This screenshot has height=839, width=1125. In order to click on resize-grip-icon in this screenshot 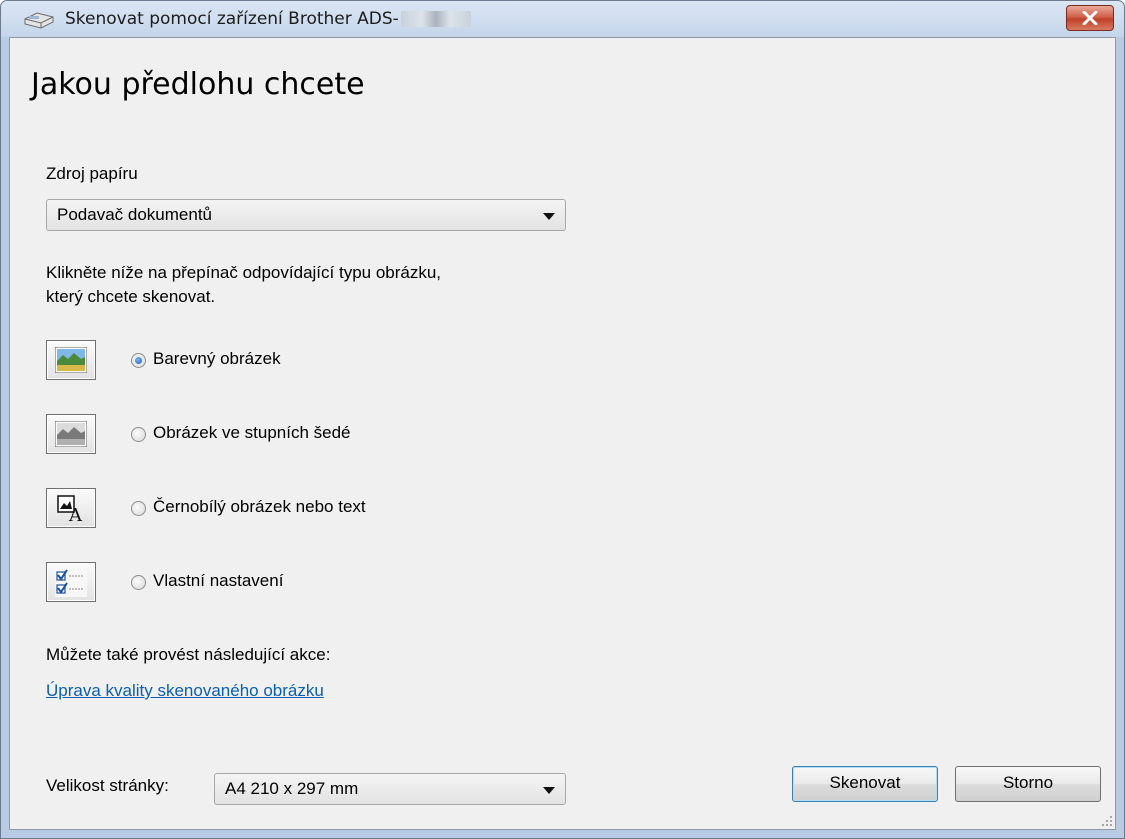, I will do `click(1107, 821)`.